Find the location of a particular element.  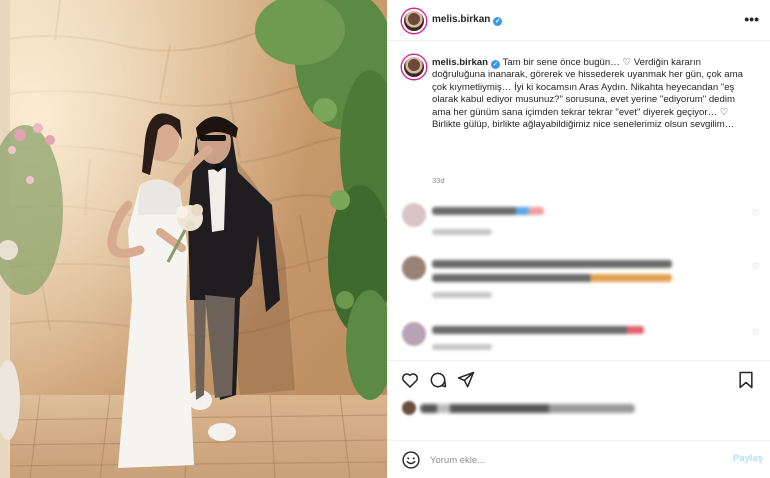

header-avatar is located at coordinates (414, 21).